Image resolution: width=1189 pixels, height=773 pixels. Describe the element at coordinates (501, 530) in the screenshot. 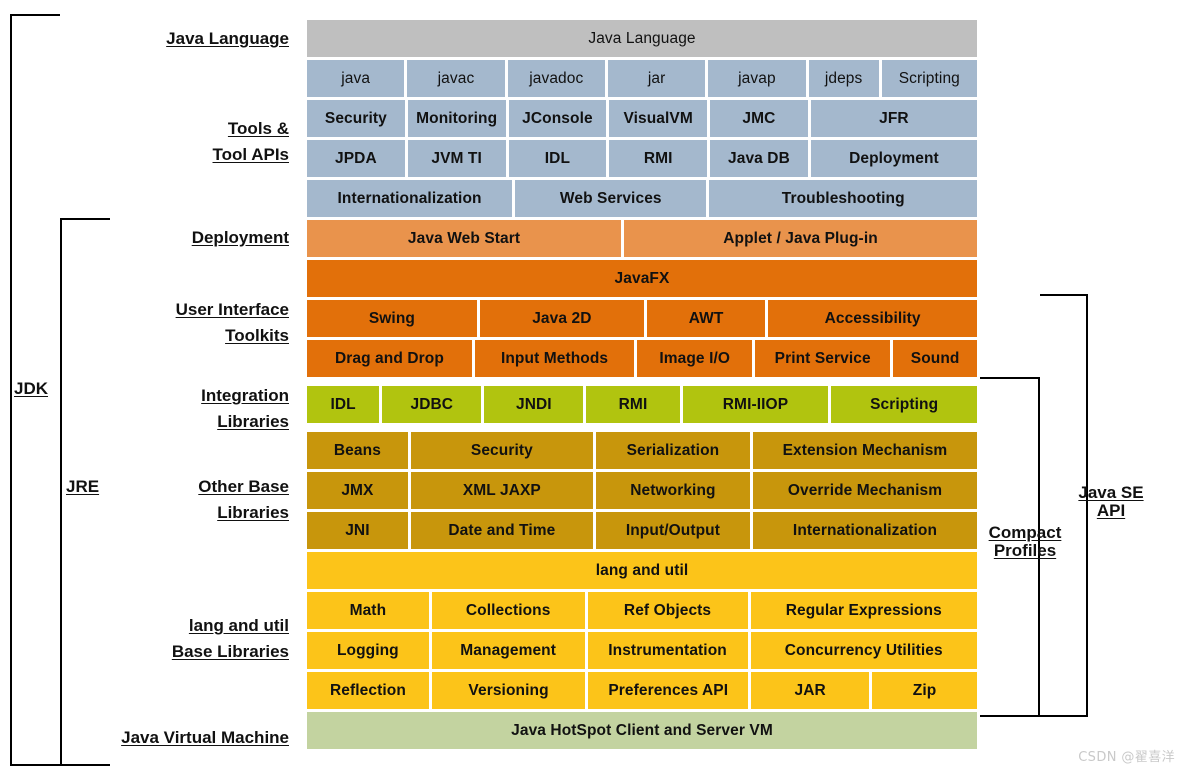

I see `cell-date-and-time: Date and Time` at that location.